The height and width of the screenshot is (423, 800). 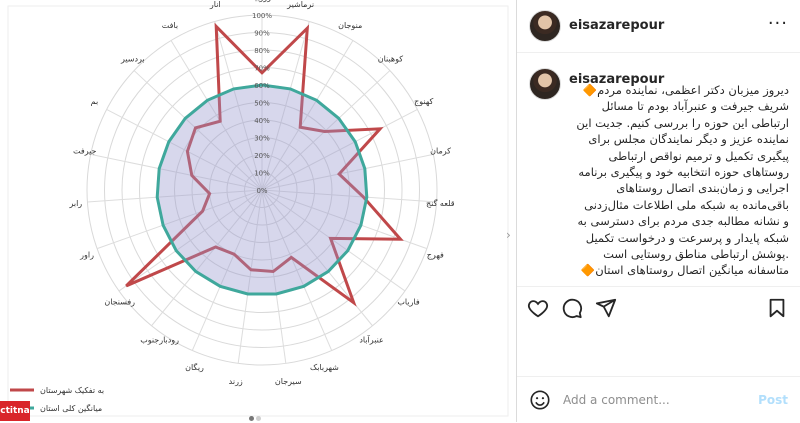 What do you see at coordinates (540, 400) in the screenshot?
I see `emoji-icon` at bounding box center [540, 400].